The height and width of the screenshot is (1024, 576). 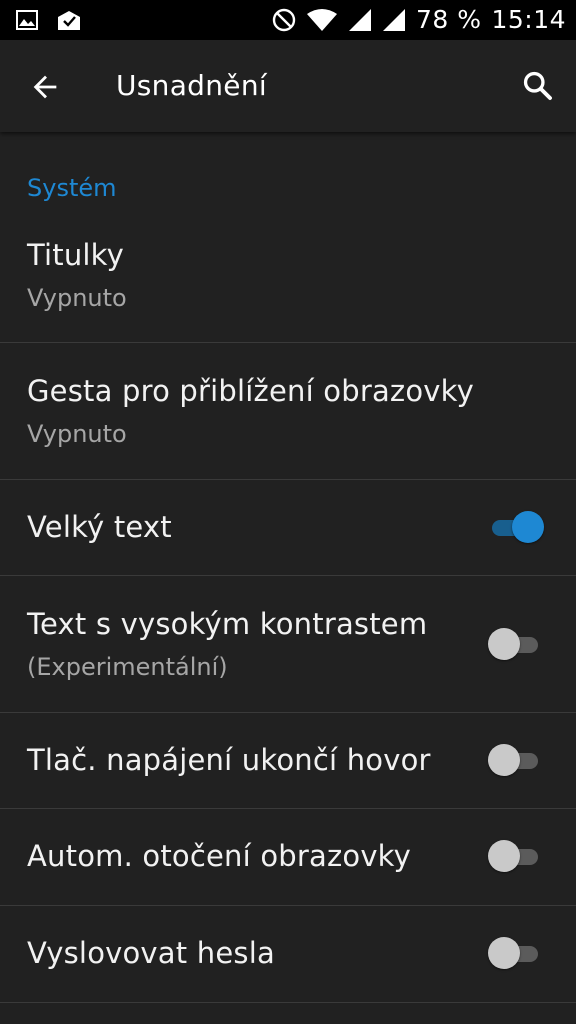 What do you see at coordinates (127, 667) in the screenshot?
I see `pref-summary: (Experimentální)` at bounding box center [127, 667].